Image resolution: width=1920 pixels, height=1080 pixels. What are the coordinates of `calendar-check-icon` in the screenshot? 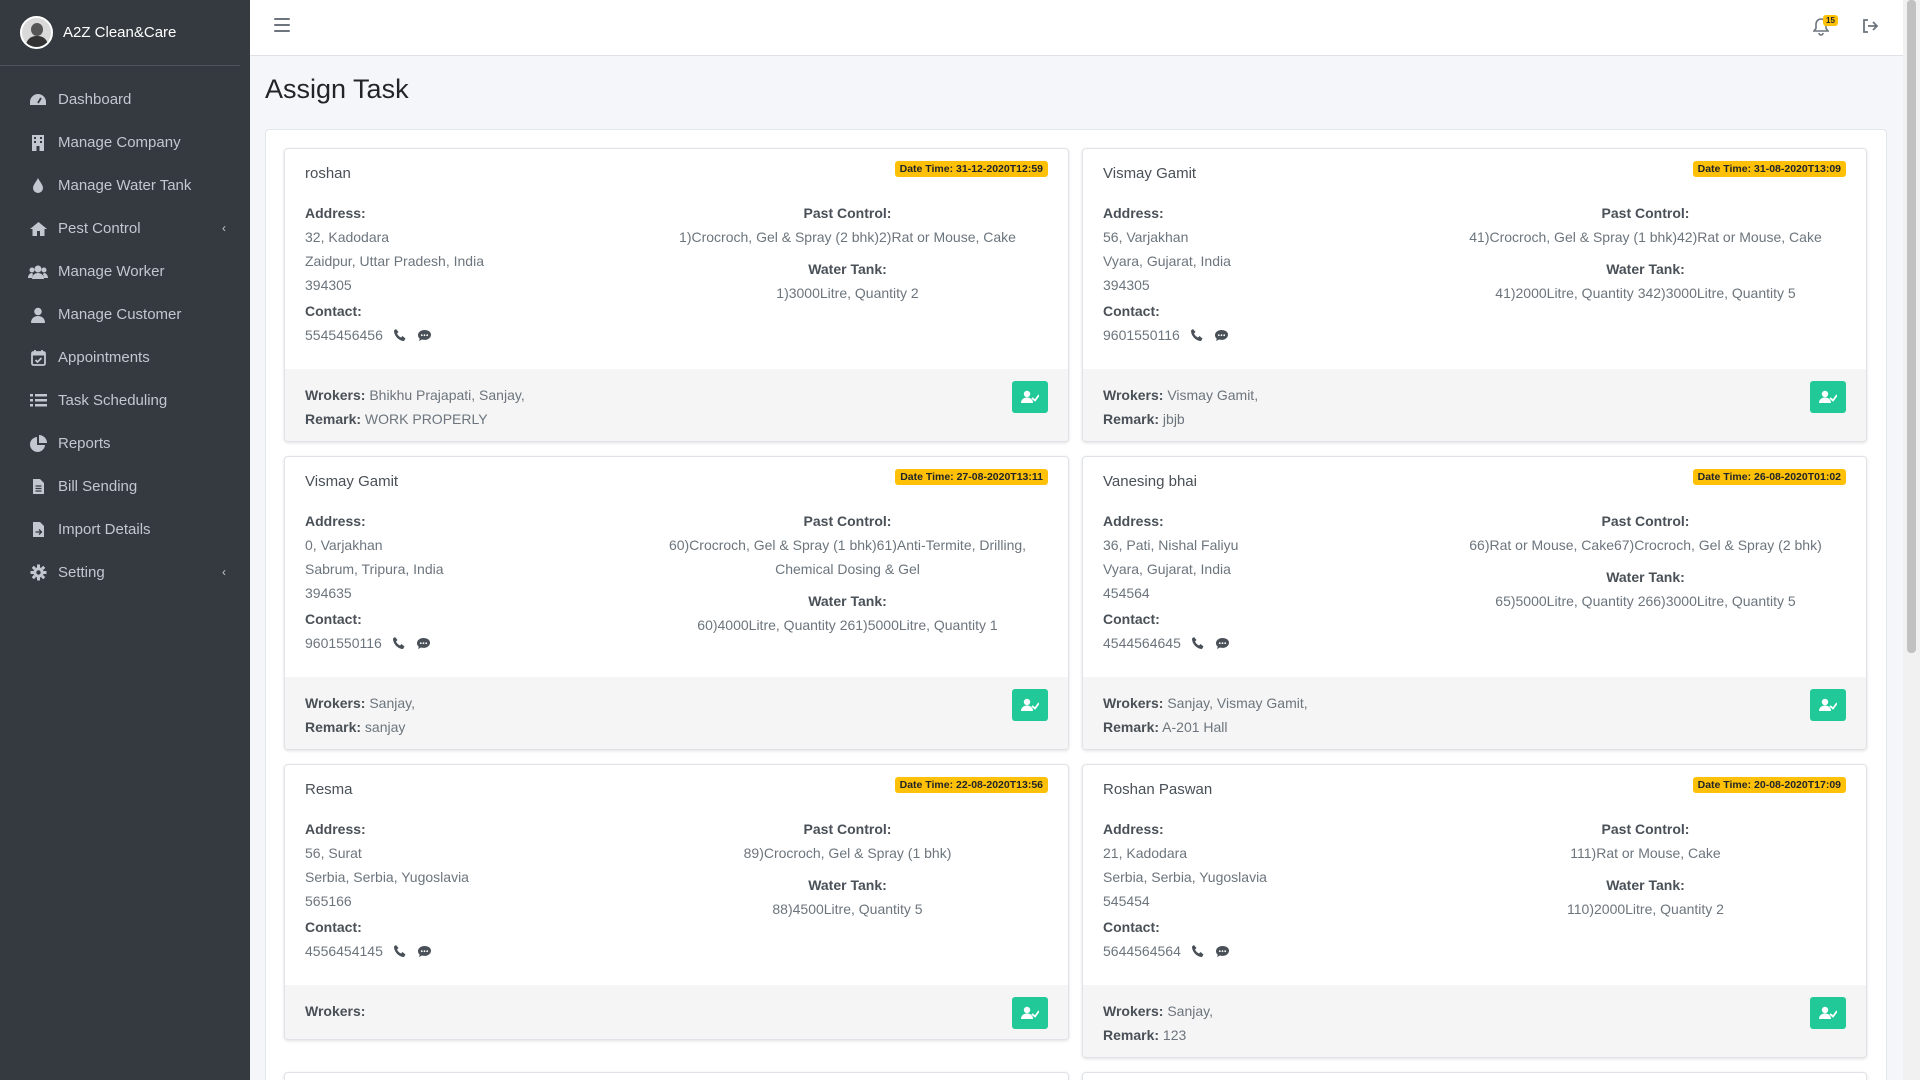 It's located at (38, 358).